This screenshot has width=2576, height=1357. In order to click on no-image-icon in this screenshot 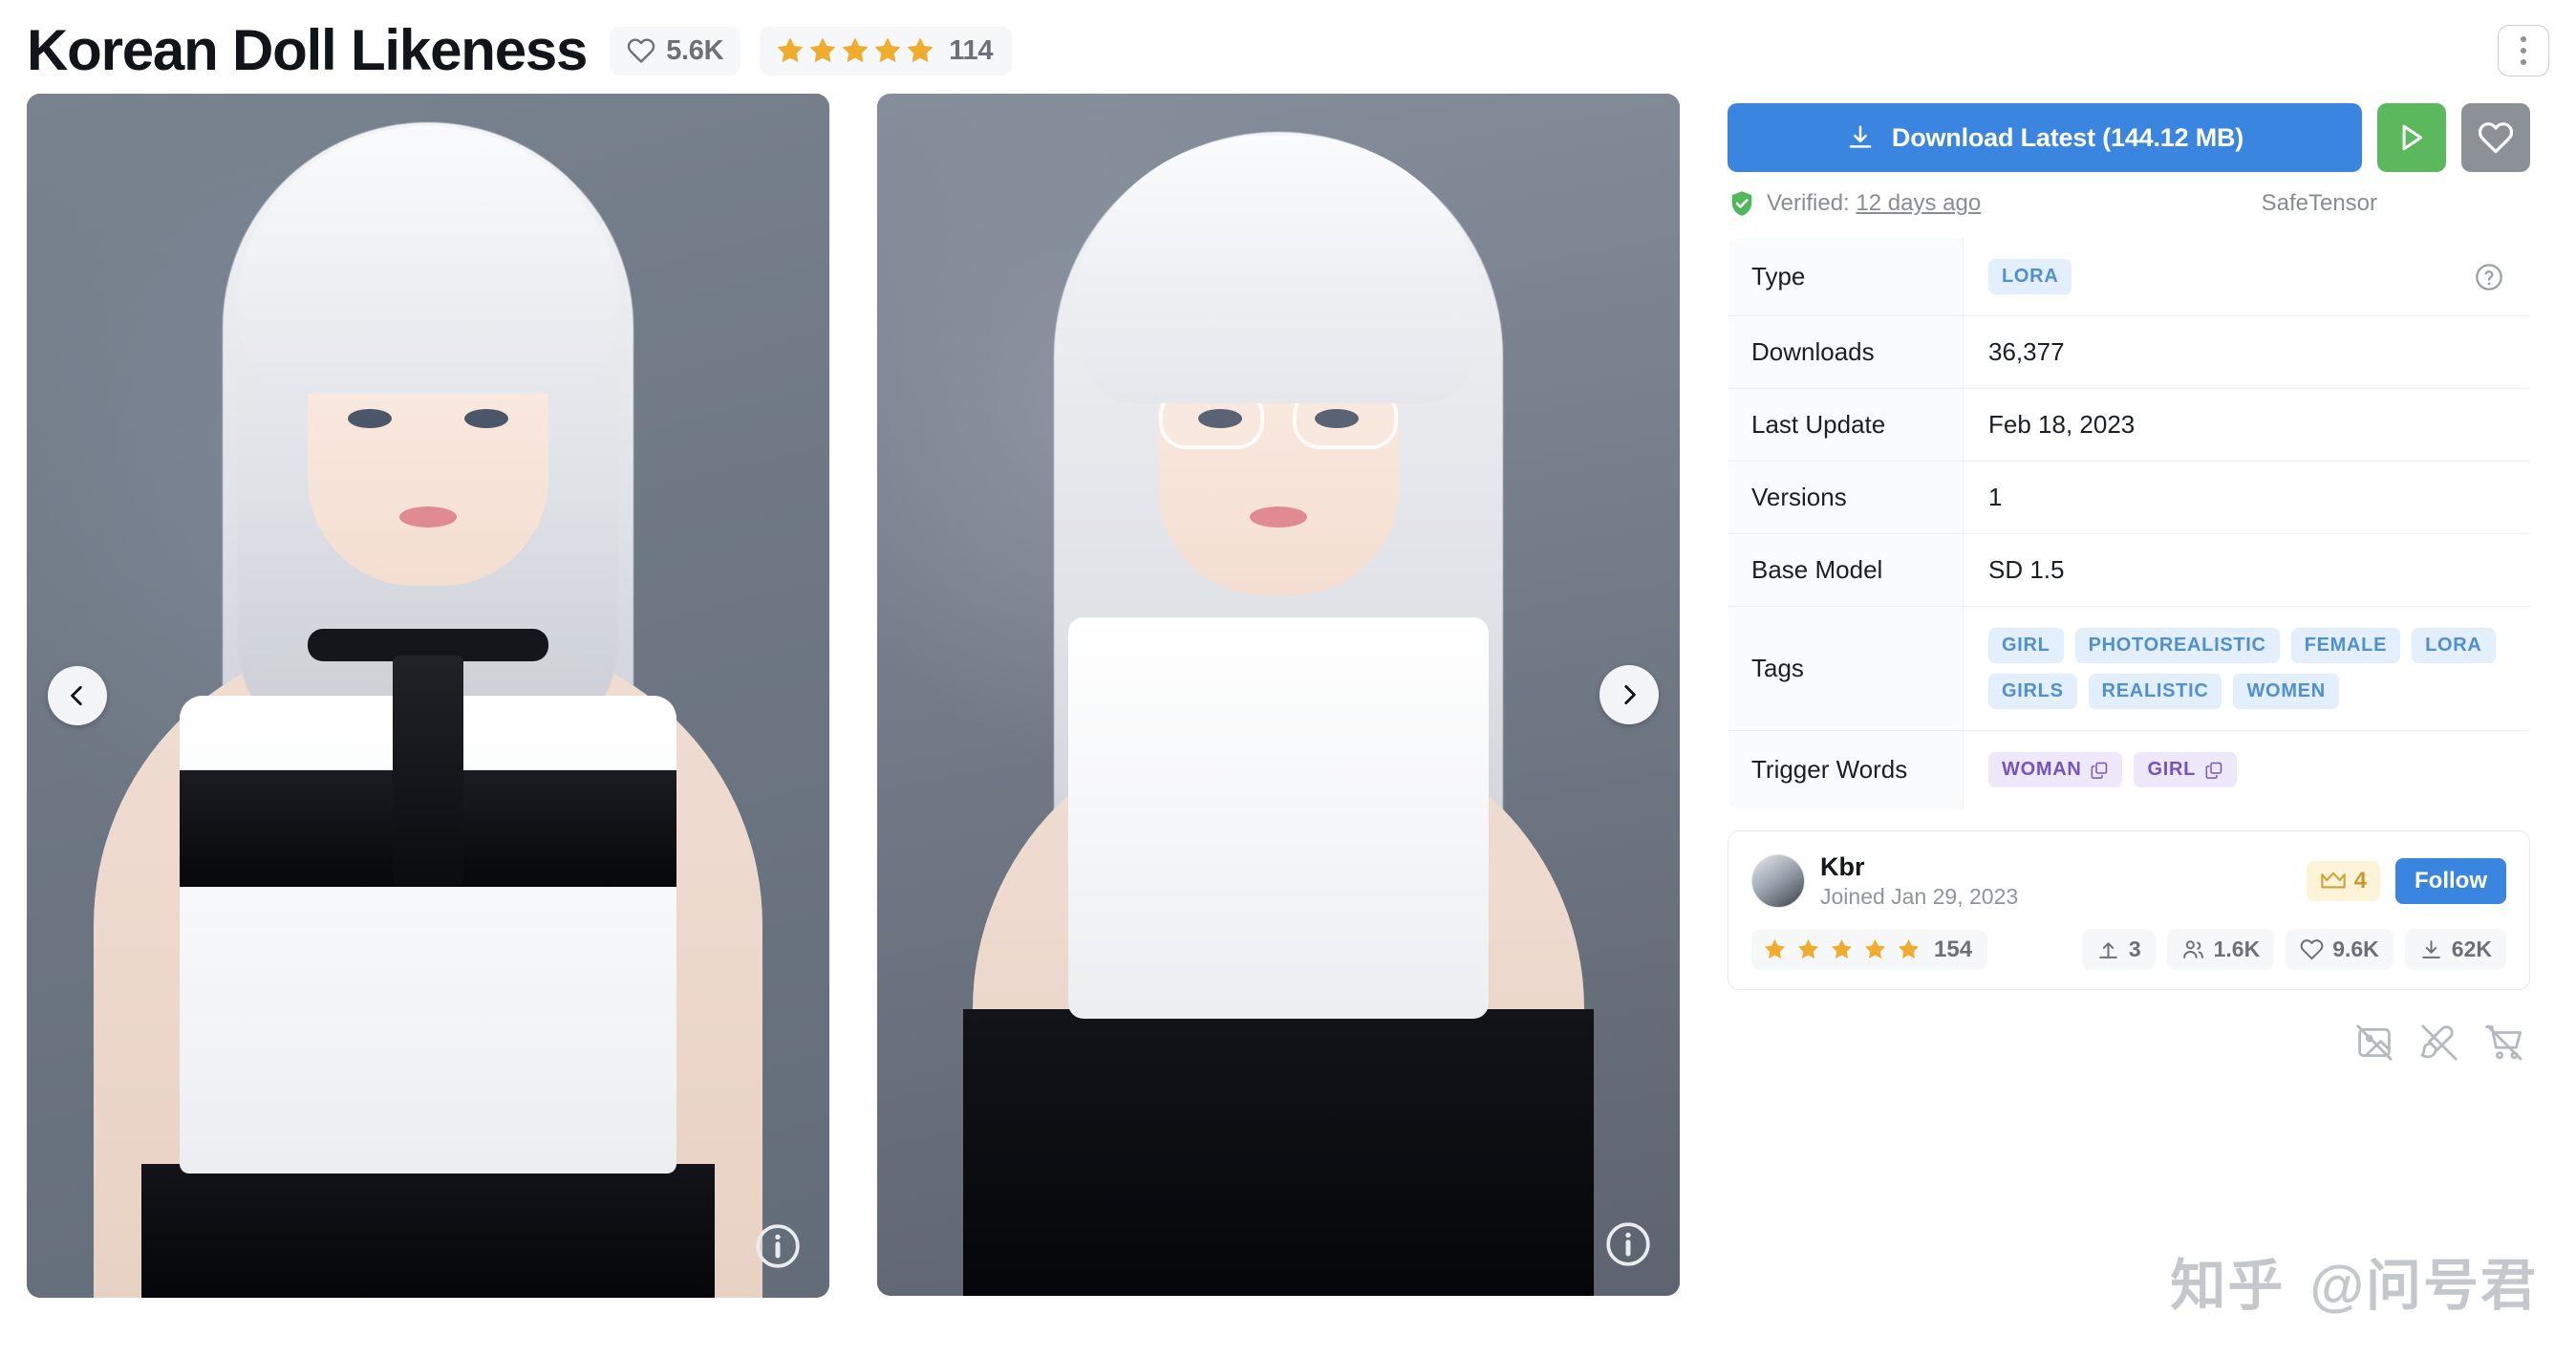, I will do `click(2374, 1042)`.